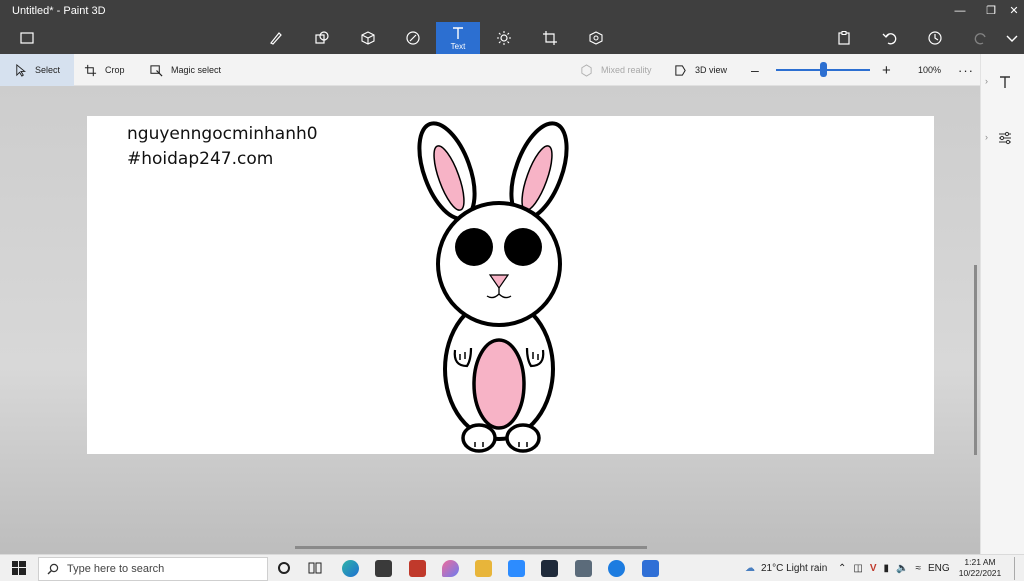  I want to click on plus-icon: +, so click(886, 70).